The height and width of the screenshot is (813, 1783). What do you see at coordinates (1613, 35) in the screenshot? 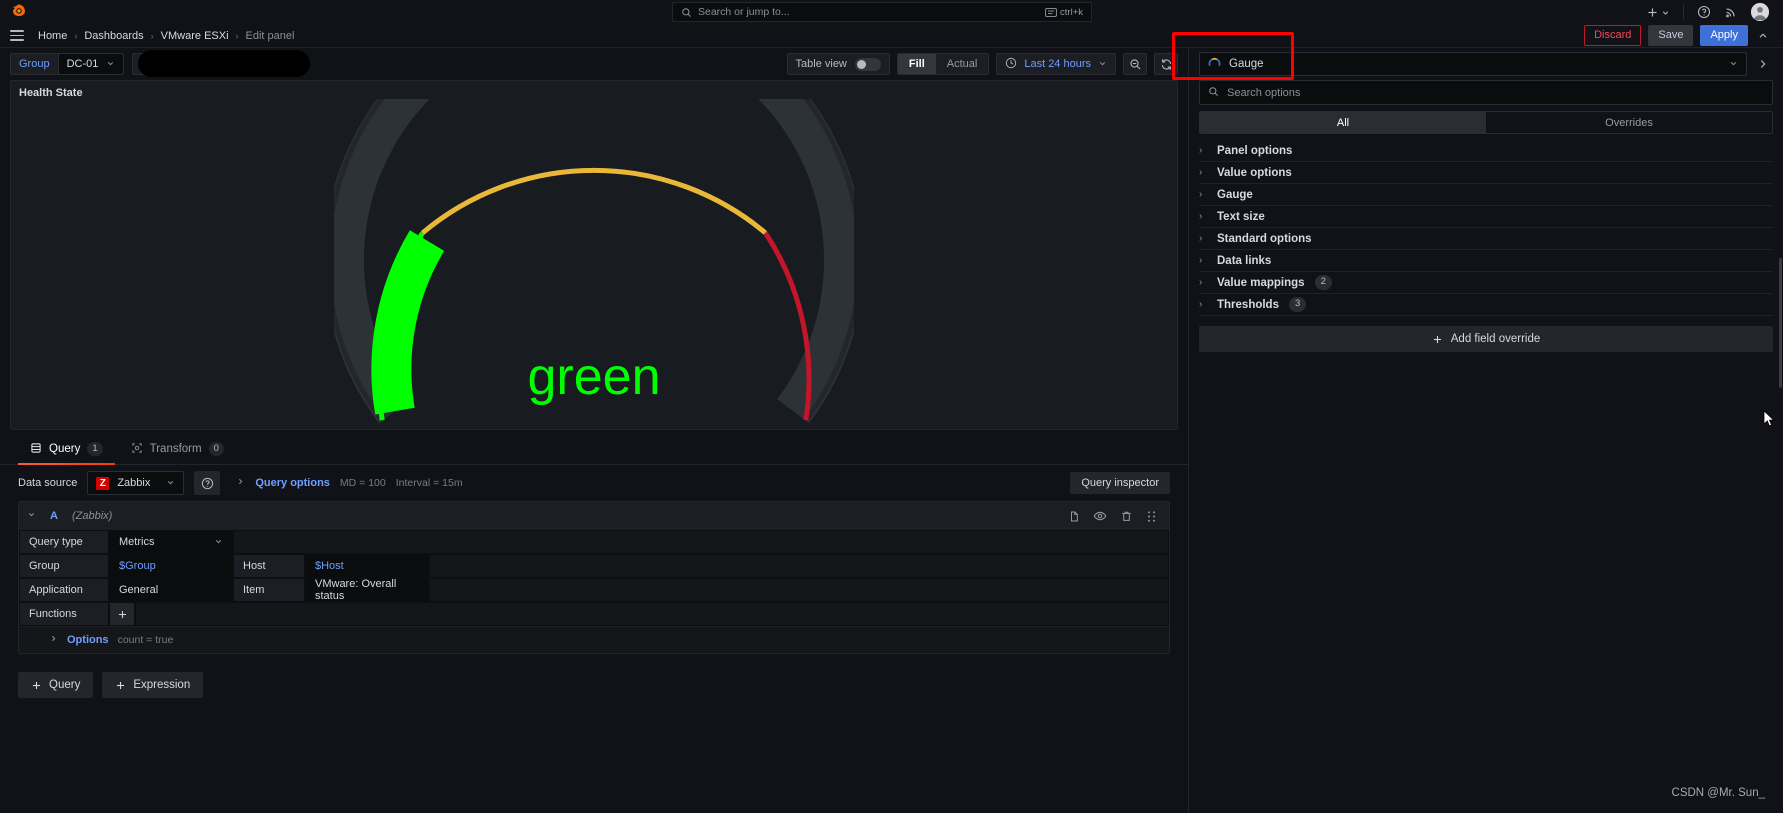
I see `discard-button: Discard` at bounding box center [1613, 35].